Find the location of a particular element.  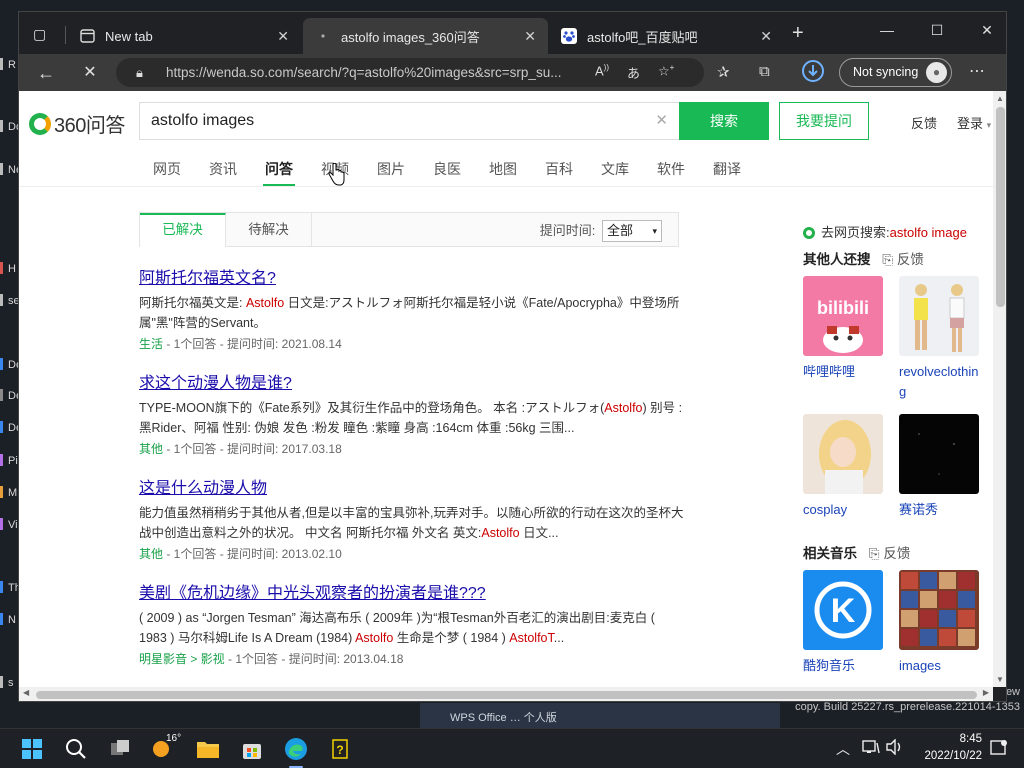

thumb-label: 酷狗音乐 is located at coordinates (848, 666).